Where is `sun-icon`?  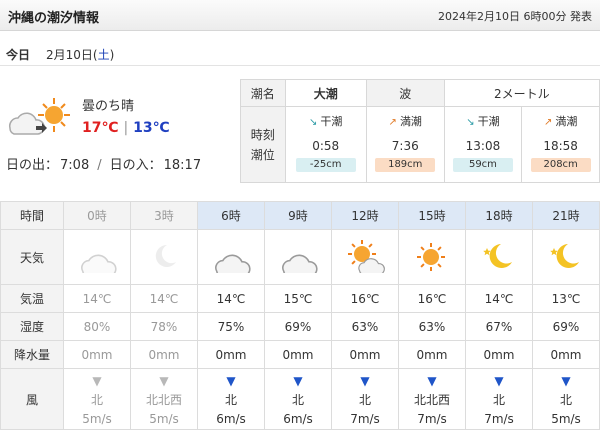 sun-icon is located at coordinates (432, 257).